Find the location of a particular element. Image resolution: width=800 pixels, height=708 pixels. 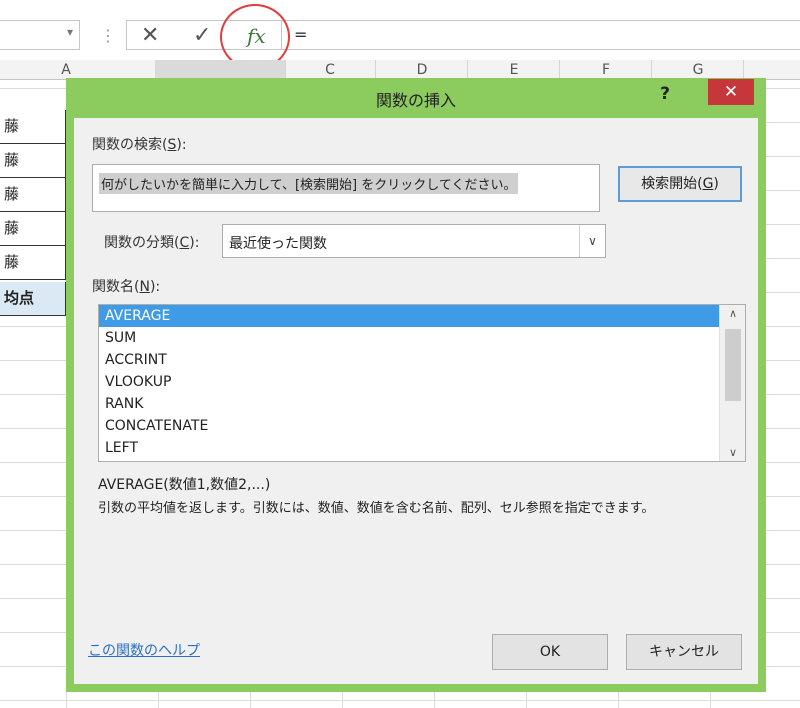

search-start-button: 検索開始(G) is located at coordinates (680, 184).